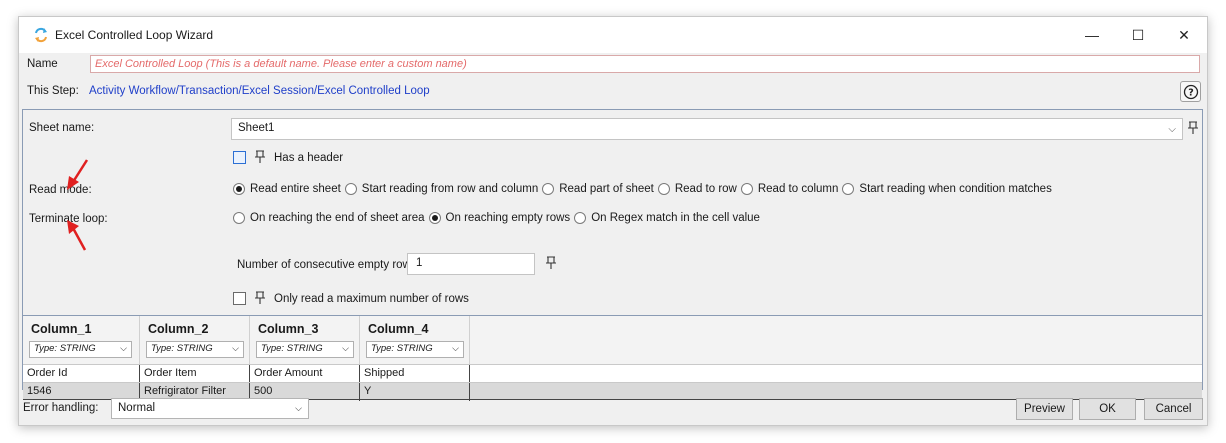  I want to click on minimize-icon: —, so click(1092, 35).